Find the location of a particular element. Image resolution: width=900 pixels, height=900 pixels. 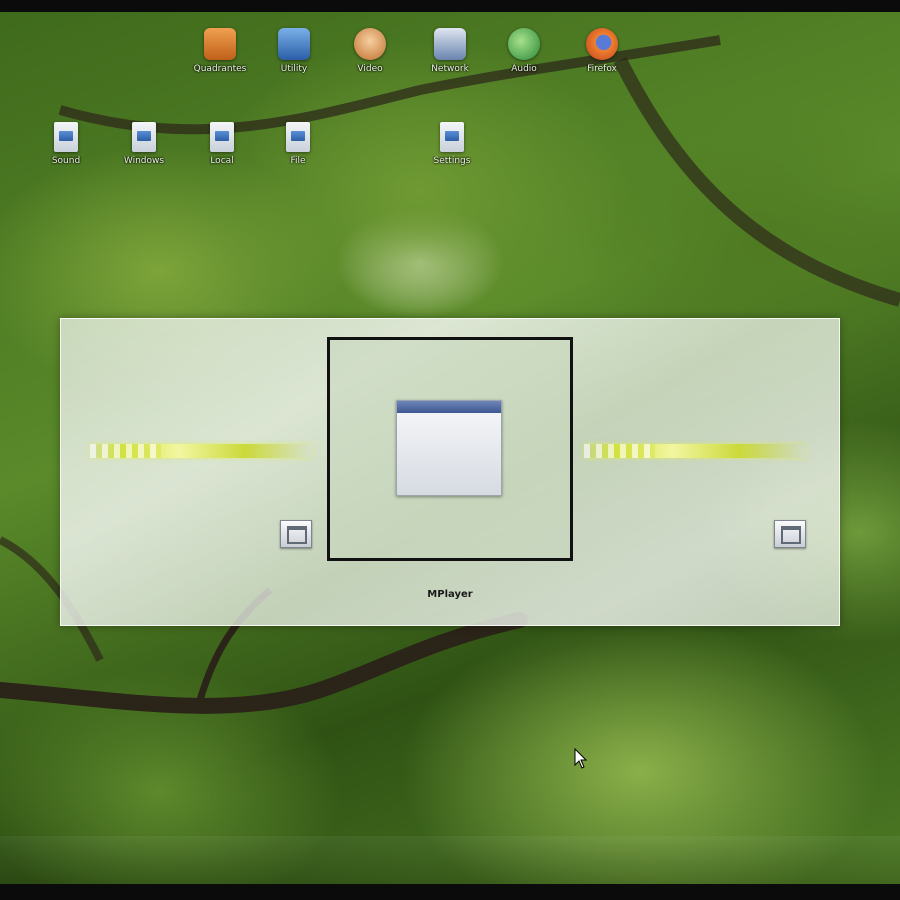

desktop-icon-network: Network is located at coordinates (450, 51).